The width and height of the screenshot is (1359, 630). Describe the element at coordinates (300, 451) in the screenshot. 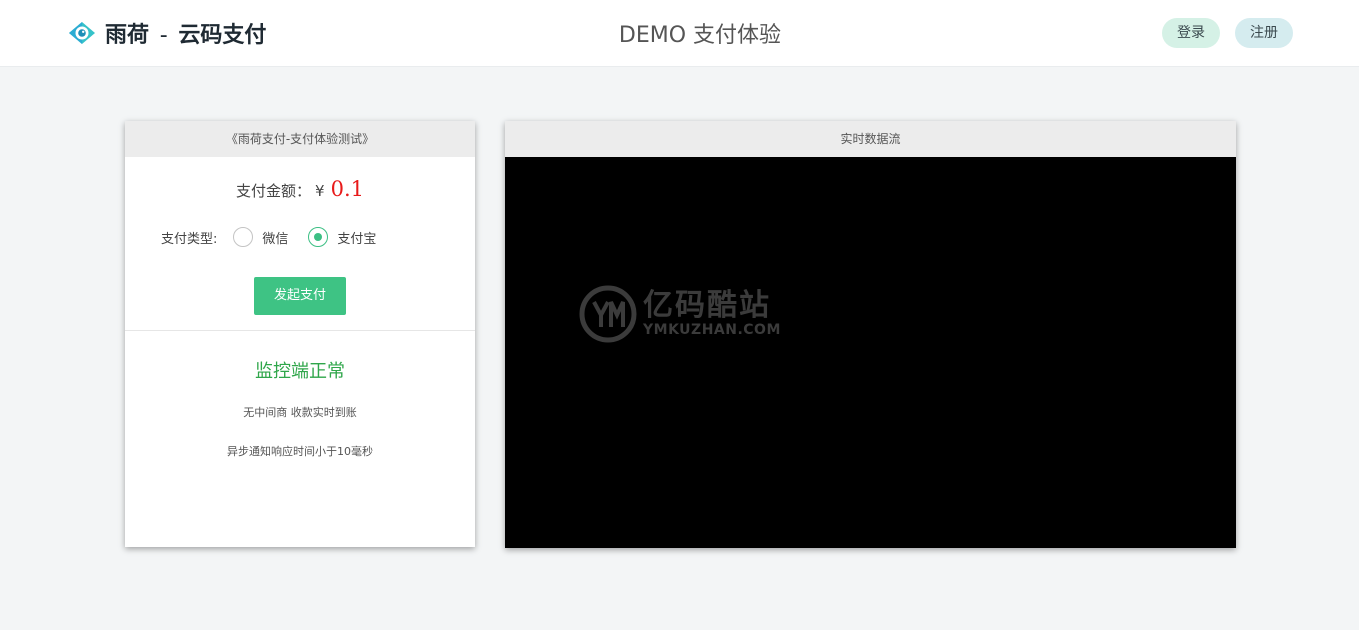

I see `info-line-async-notify: 异步通知响应时间小于10毫秒` at that location.